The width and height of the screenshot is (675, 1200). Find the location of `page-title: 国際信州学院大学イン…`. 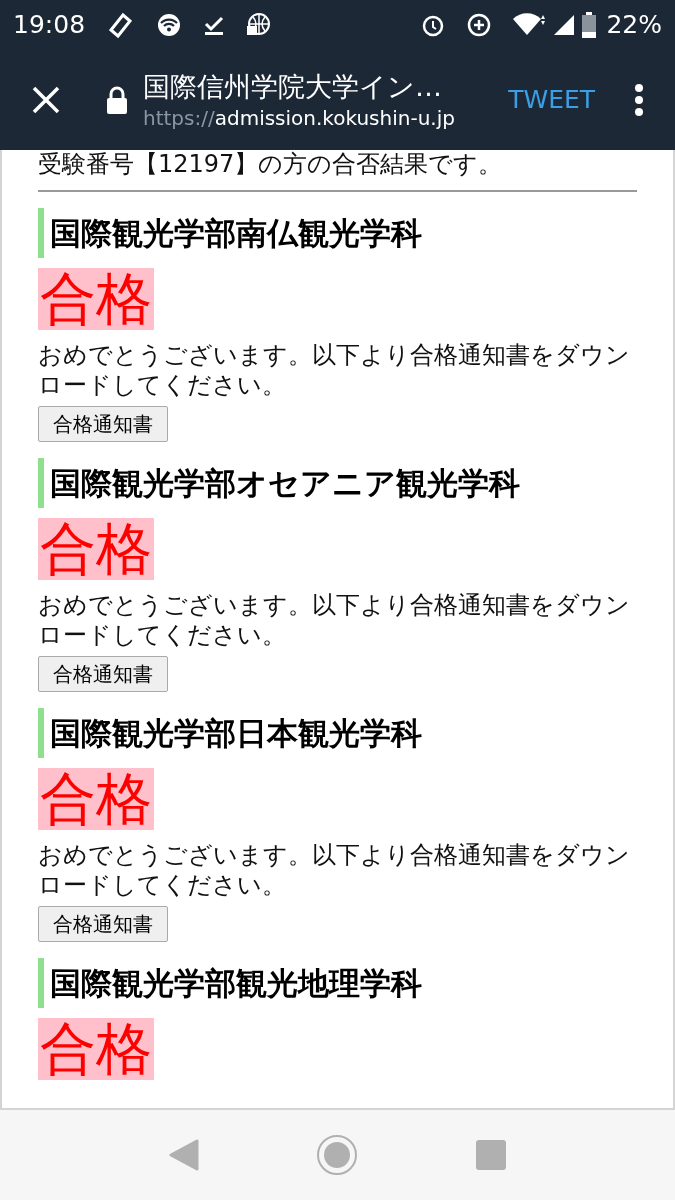

page-title: 国際信州学院大学イン… is located at coordinates (293, 87).